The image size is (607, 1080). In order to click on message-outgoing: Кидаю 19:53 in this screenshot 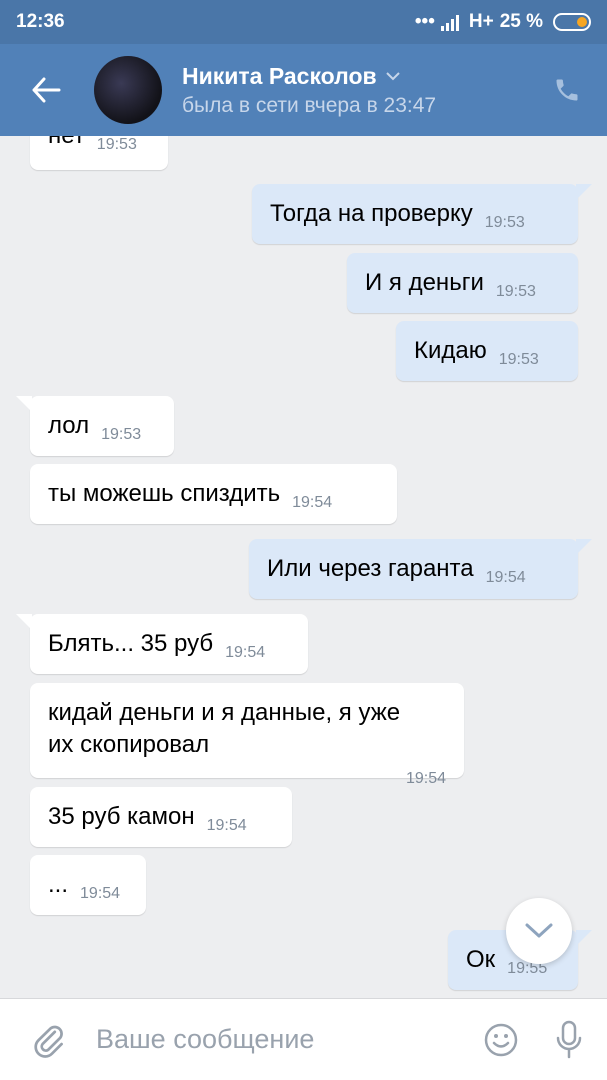, I will do `click(487, 351)`.